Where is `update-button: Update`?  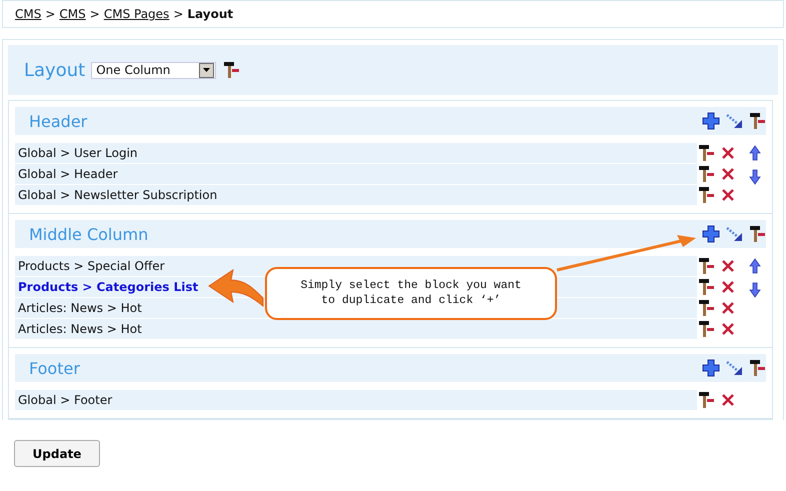
update-button: Update is located at coordinates (57, 453).